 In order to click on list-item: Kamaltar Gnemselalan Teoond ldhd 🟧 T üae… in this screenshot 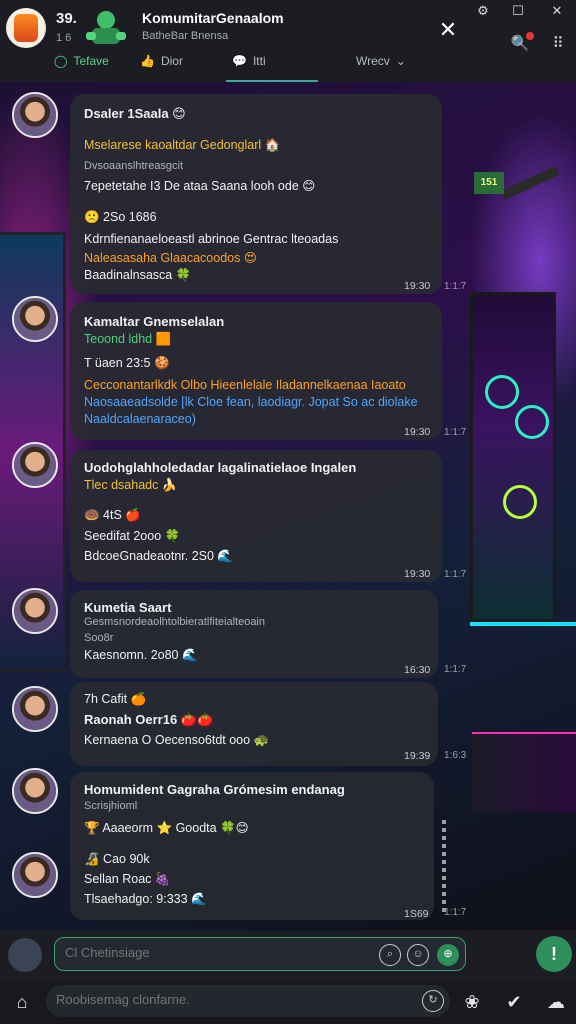, I will do `click(256, 371)`.